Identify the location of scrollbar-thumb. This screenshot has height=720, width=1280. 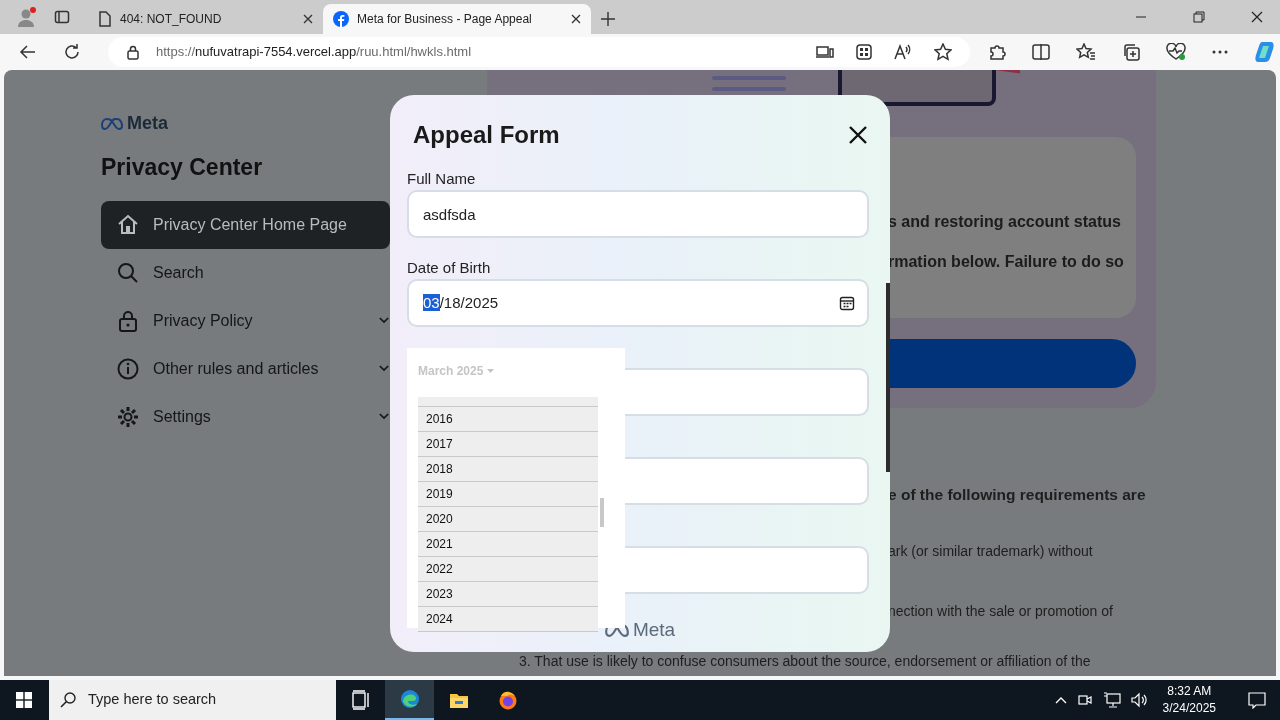
(602, 512).